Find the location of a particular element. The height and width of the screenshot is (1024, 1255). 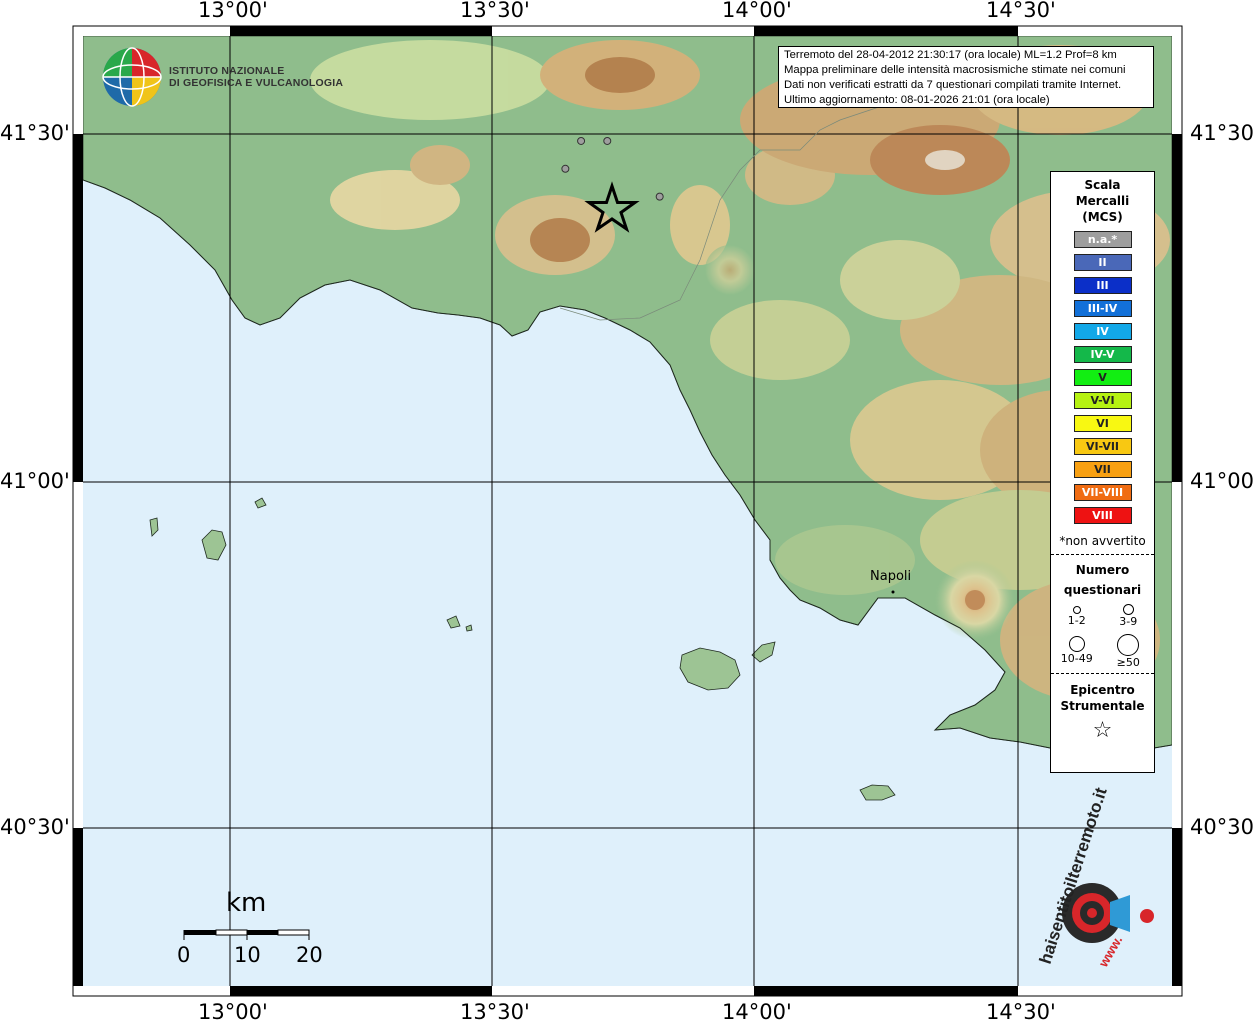

legend-num-row2: 10-49 ≥50 is located at coordinates (1102, 651).